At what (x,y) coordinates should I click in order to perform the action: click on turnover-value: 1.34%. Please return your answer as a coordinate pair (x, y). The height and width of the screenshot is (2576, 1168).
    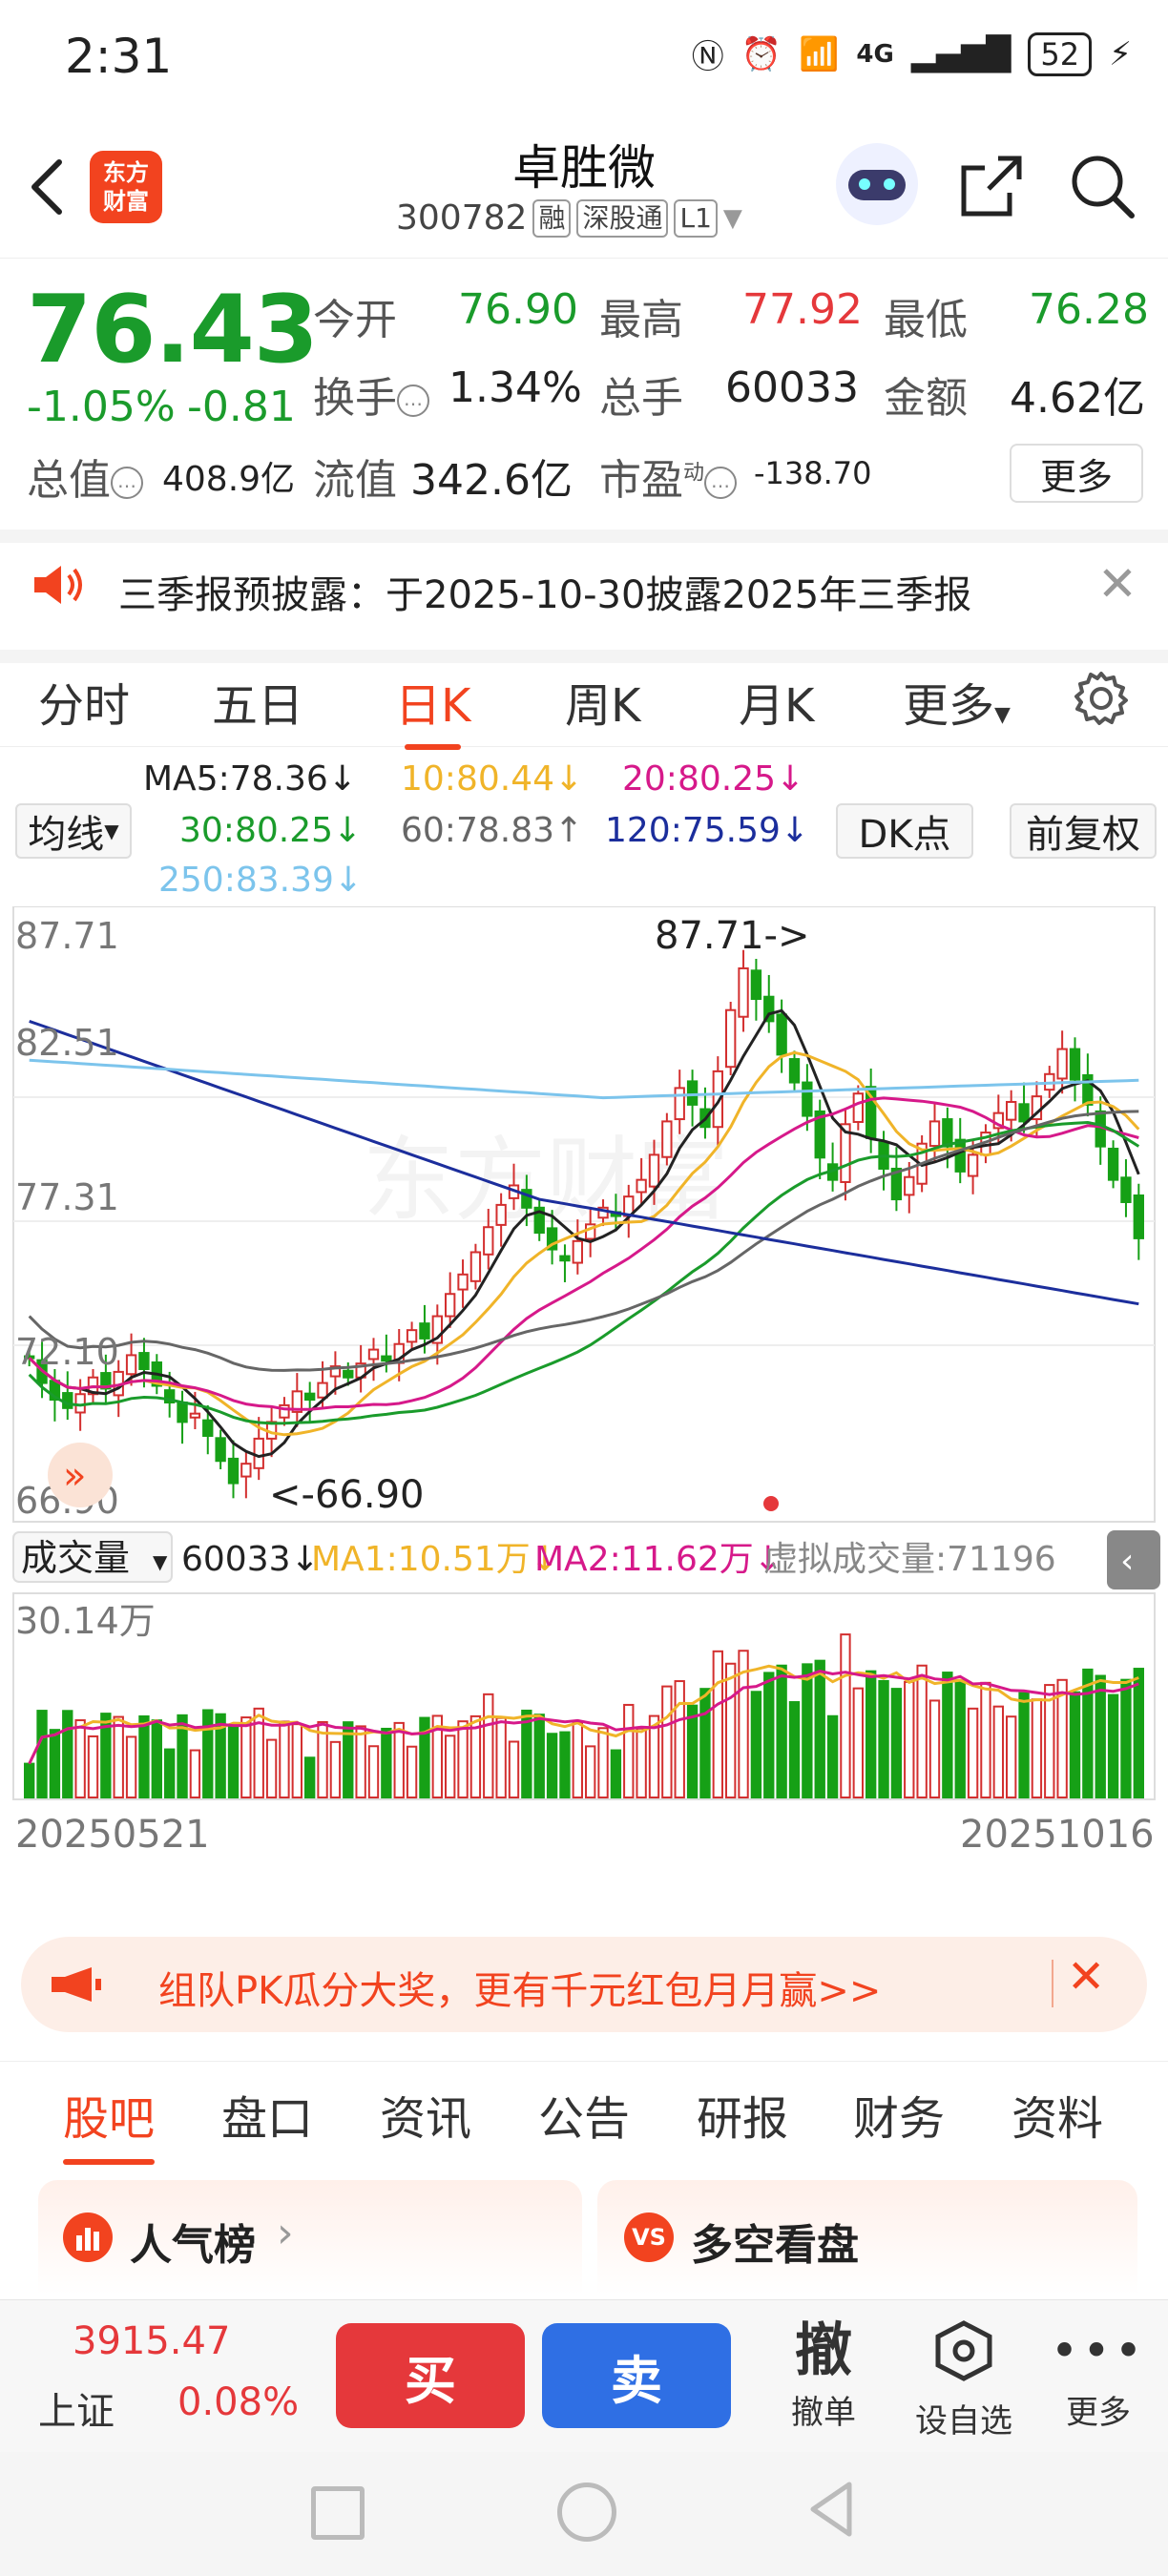
    Looking at the image, I should click on (515, 388).